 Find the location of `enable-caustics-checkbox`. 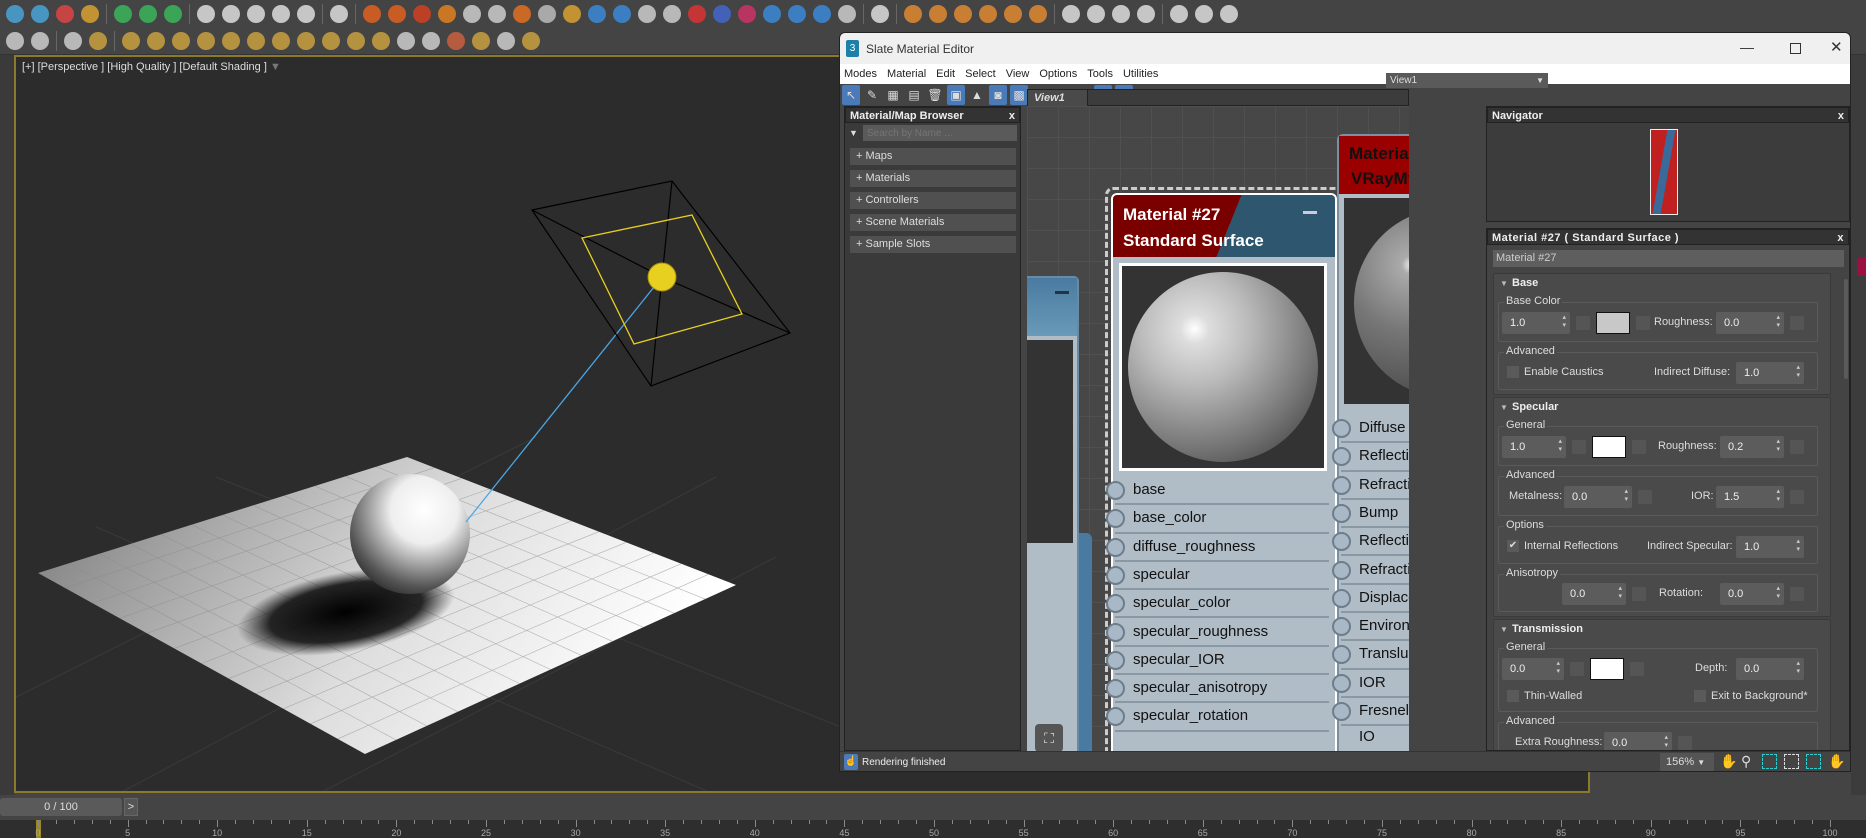

enable-caustics-checkbox is located at coordinates (1513, 372).